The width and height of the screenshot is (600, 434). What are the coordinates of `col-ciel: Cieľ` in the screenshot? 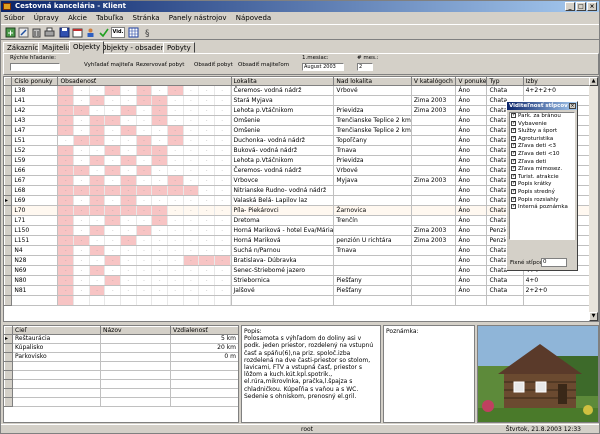 It's located at (56, 330).